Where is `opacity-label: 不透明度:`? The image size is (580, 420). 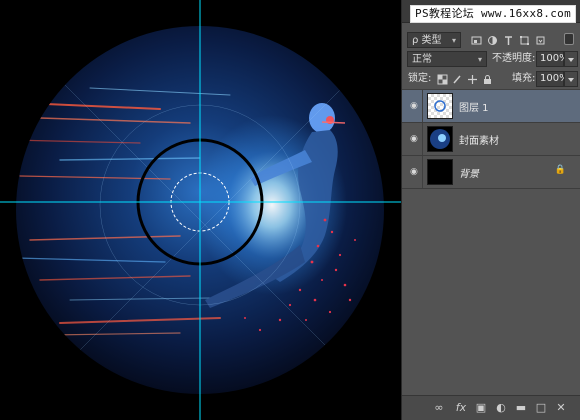
opacity-label: 不透明度: is located at coordinates (514, 58).